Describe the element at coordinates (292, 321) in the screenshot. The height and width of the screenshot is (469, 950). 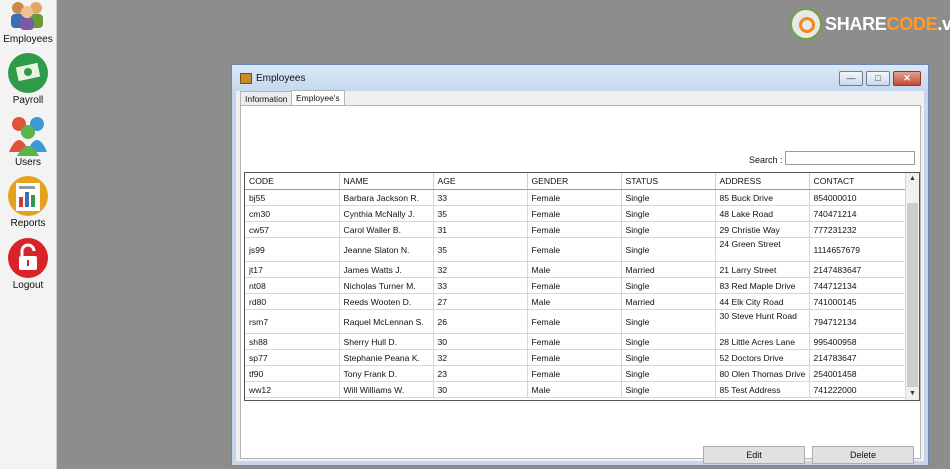
I see `table-cell: rsm7` at that location.